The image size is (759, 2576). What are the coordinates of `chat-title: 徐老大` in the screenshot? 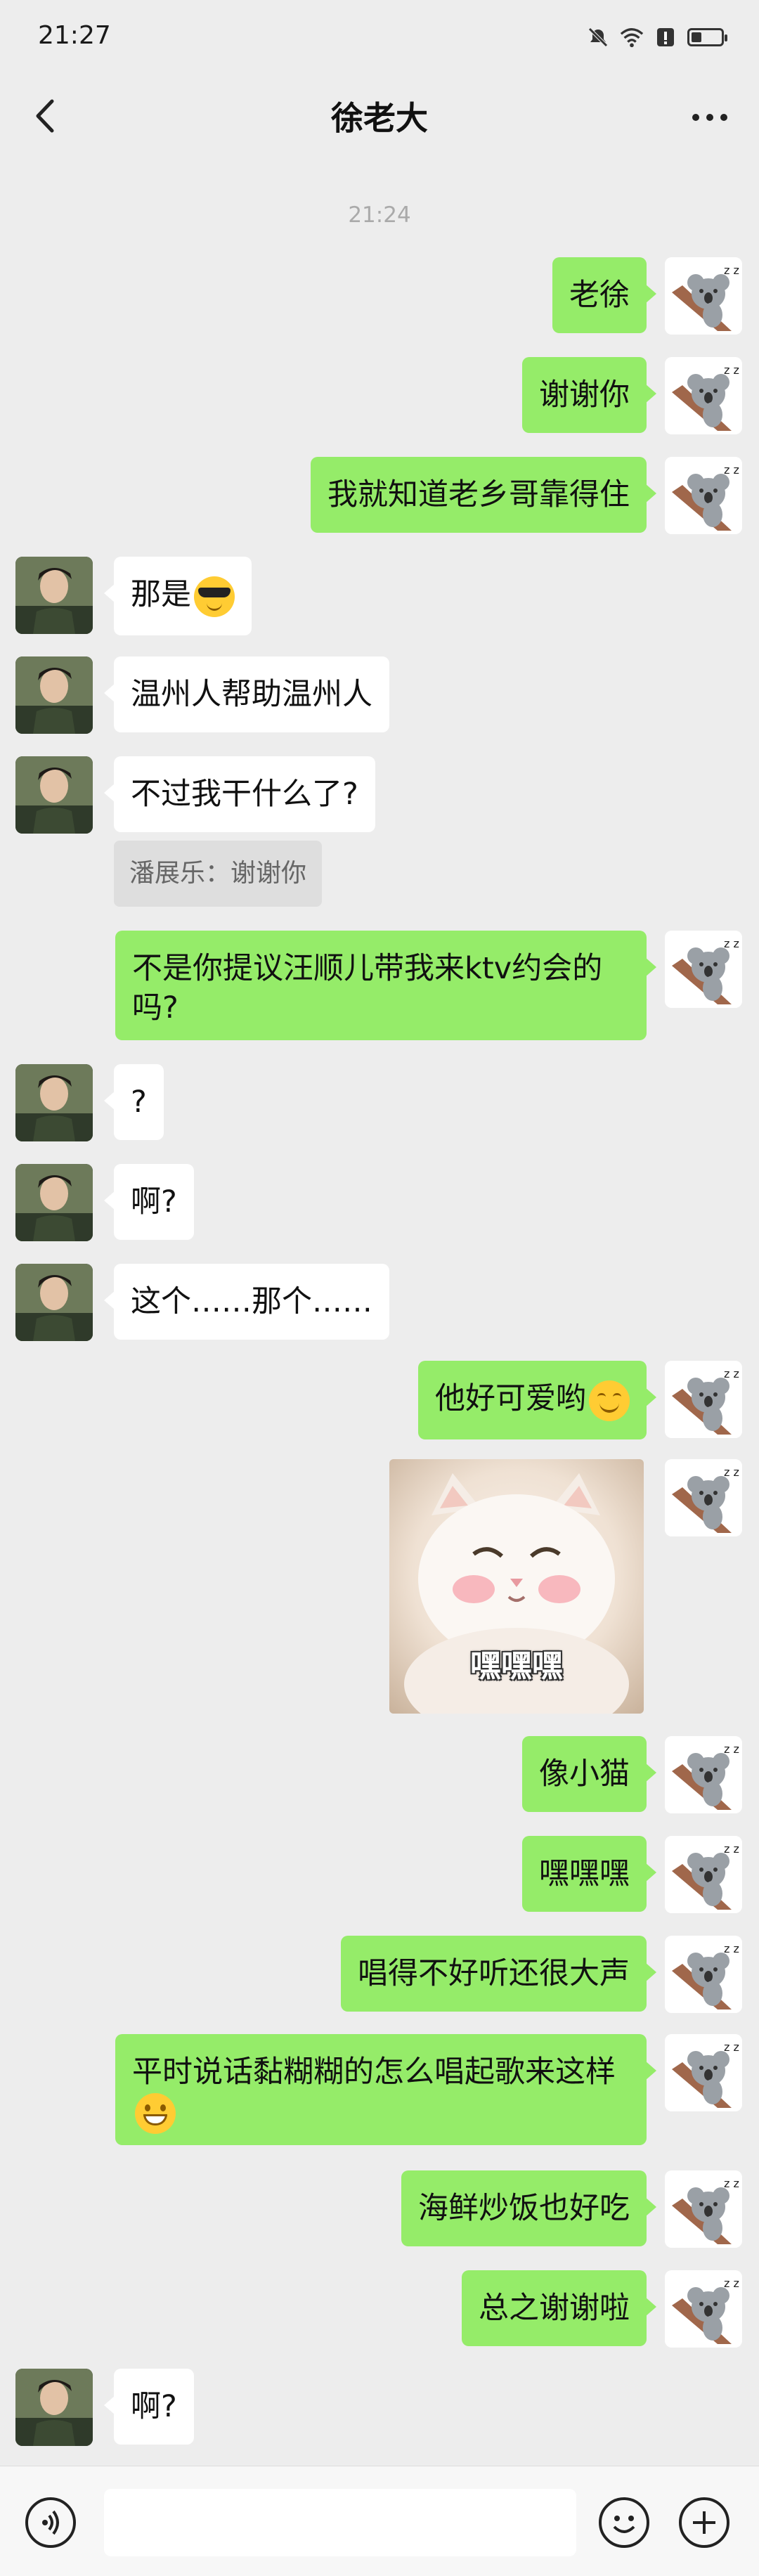 It's located at (379, 118).